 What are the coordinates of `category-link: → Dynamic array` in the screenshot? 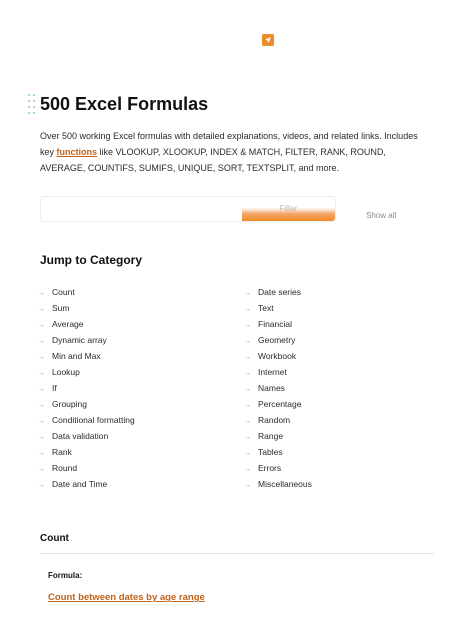 It's located at (86, 340).